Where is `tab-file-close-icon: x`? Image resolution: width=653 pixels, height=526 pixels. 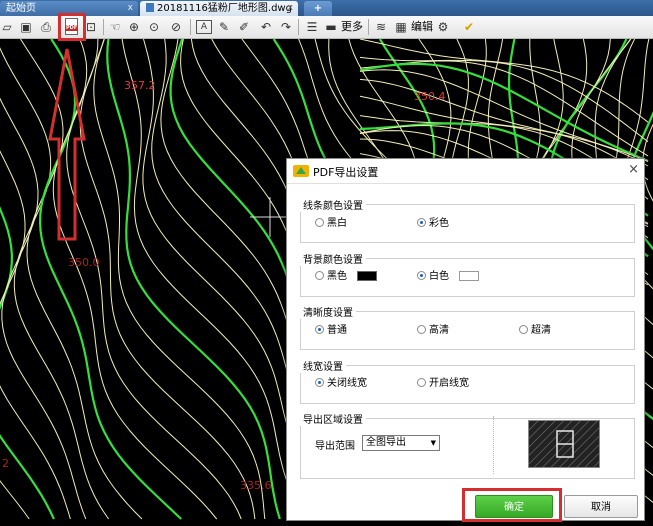
tab-file-close-icon: x is located at coordinates (290, 8).